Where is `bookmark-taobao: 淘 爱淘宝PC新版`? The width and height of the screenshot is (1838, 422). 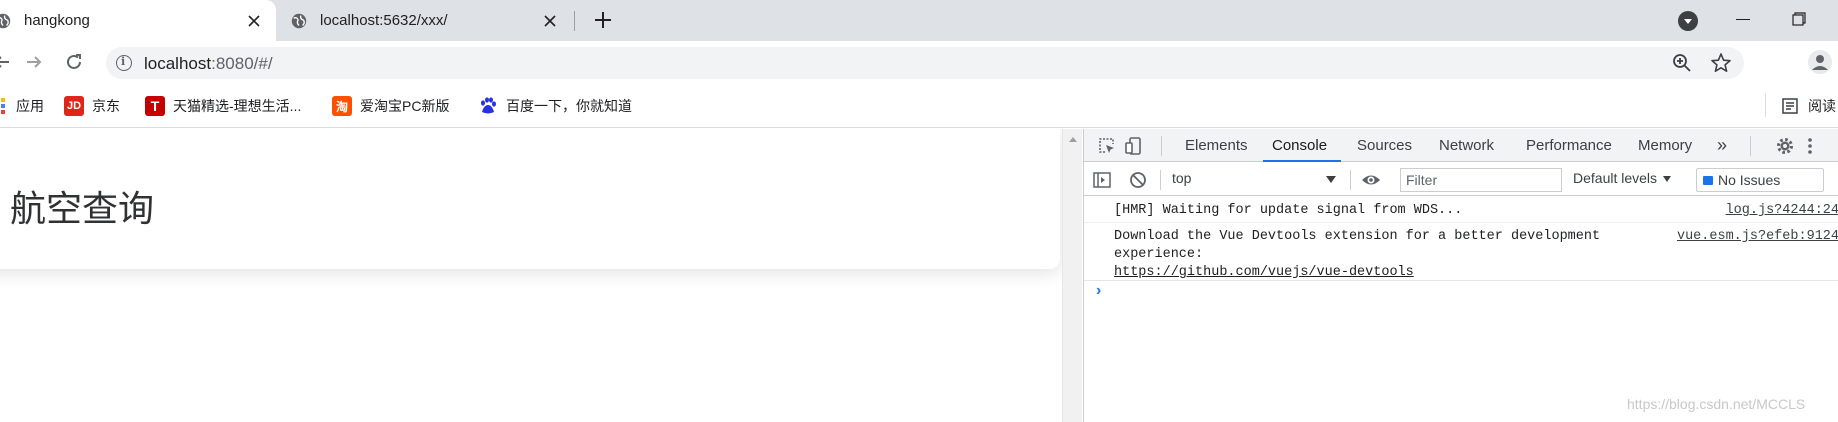 bookmark-taobao: 淘 爱淘宝PC新版 is located at coordinates (390, 106).